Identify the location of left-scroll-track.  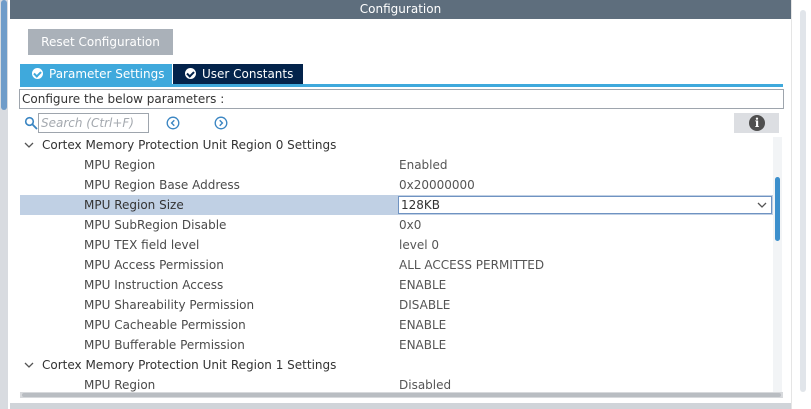
(4, 204).